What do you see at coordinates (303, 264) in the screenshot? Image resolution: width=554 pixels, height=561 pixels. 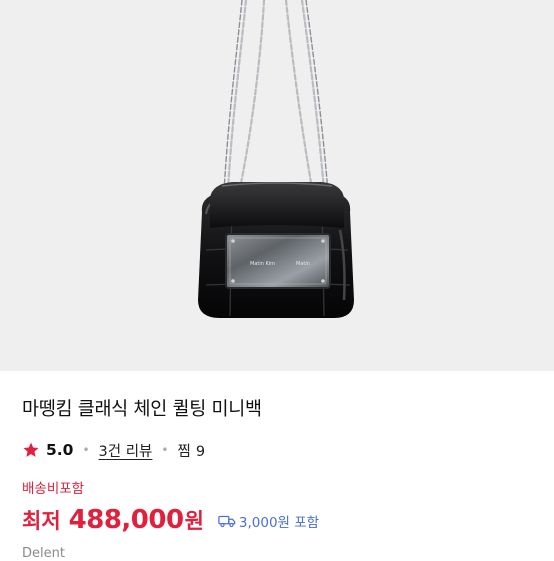 I see `plate-logo-right: Matin` at bounding box center [303, 264].